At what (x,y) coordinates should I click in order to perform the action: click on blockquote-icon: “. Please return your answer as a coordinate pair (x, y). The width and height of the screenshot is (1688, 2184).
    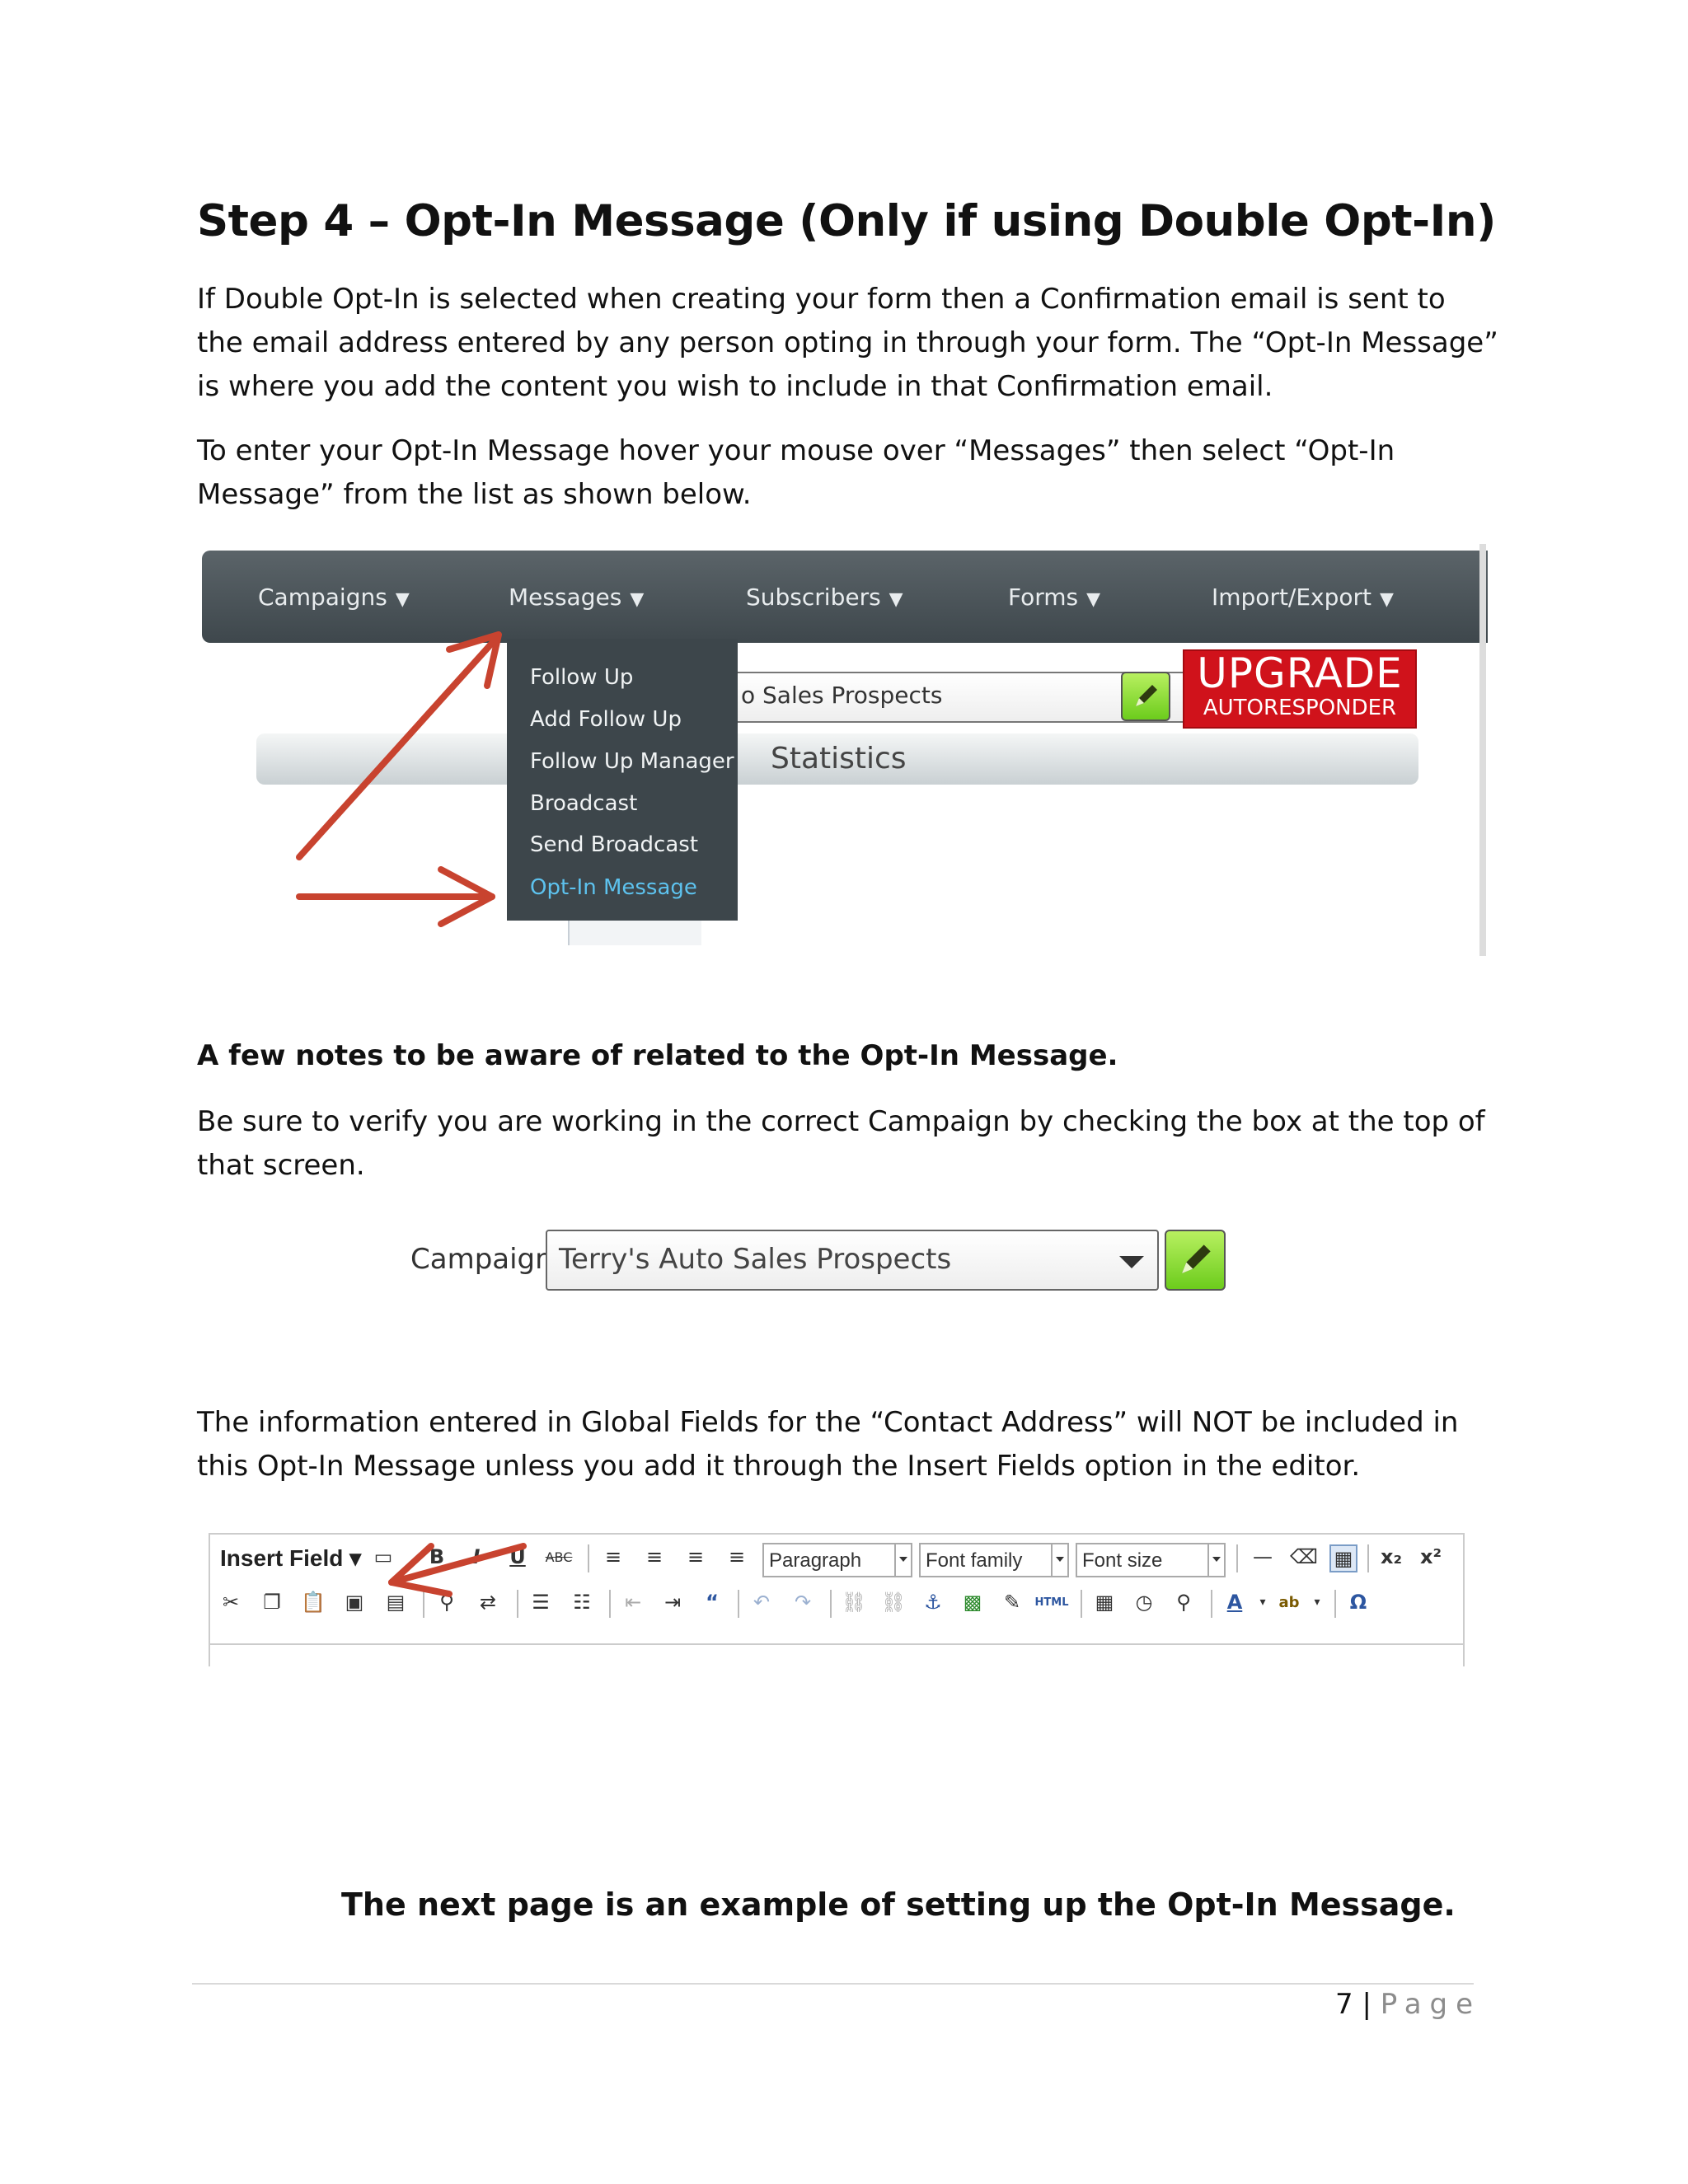
    Looking at the image, I should click on (712, 1602).